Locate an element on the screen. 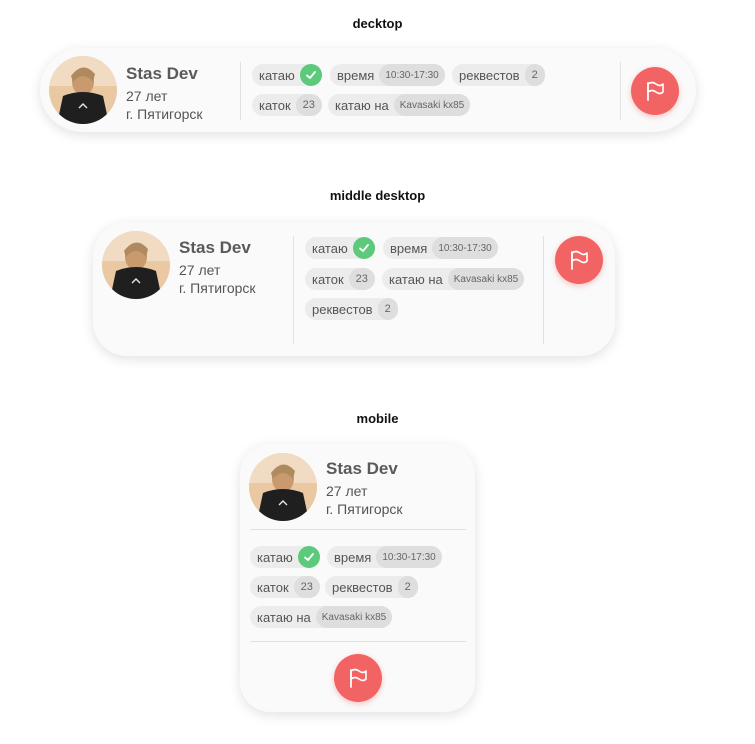  section-title-mobile: mobile is located at coordinates (377, 418).